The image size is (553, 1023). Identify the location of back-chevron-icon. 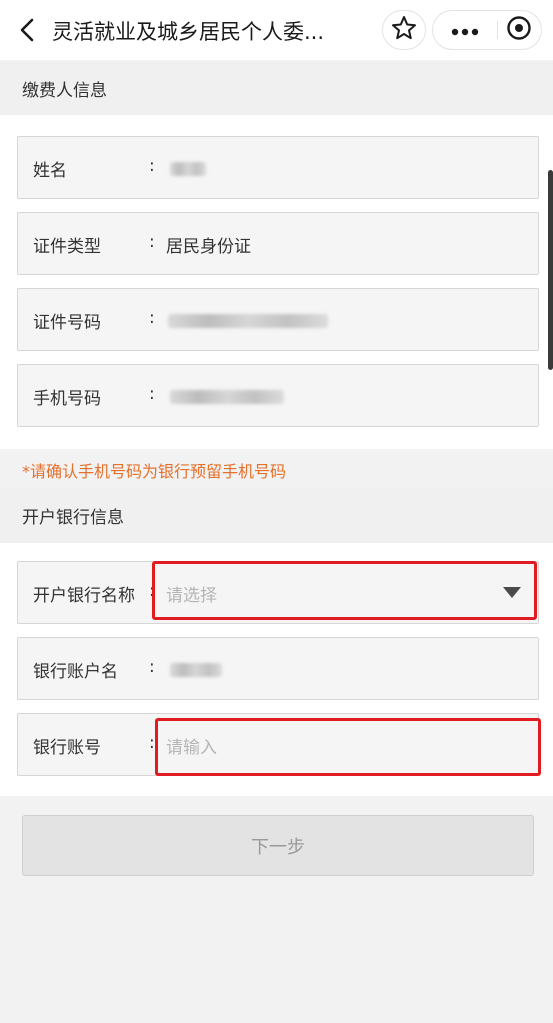
(28, 30).